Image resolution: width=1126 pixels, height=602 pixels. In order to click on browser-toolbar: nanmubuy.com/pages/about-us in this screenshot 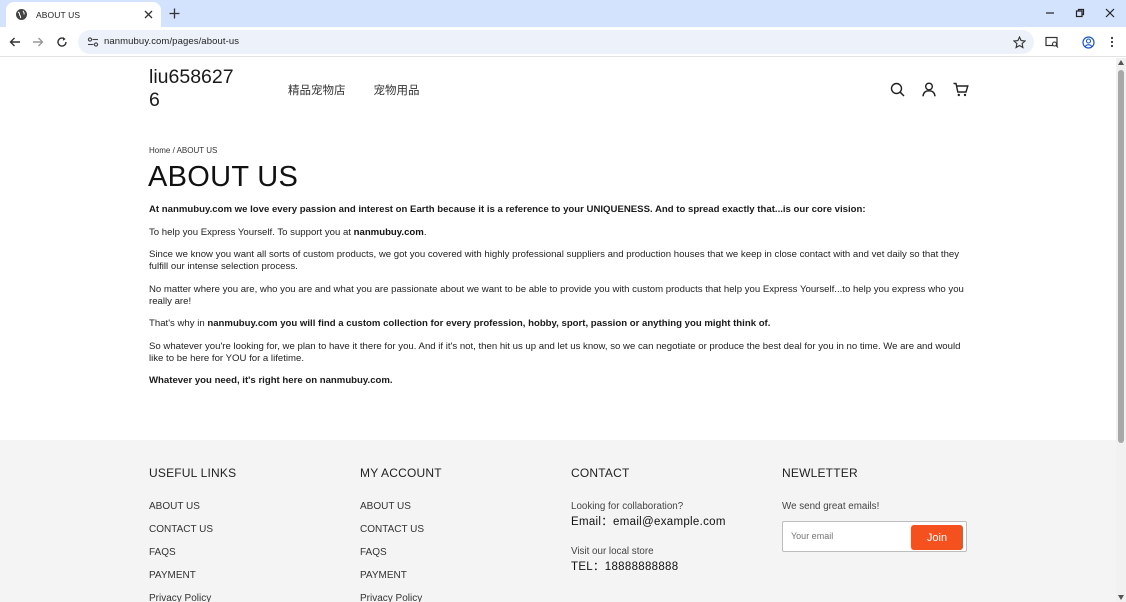, I will do `click(563, 42)`.